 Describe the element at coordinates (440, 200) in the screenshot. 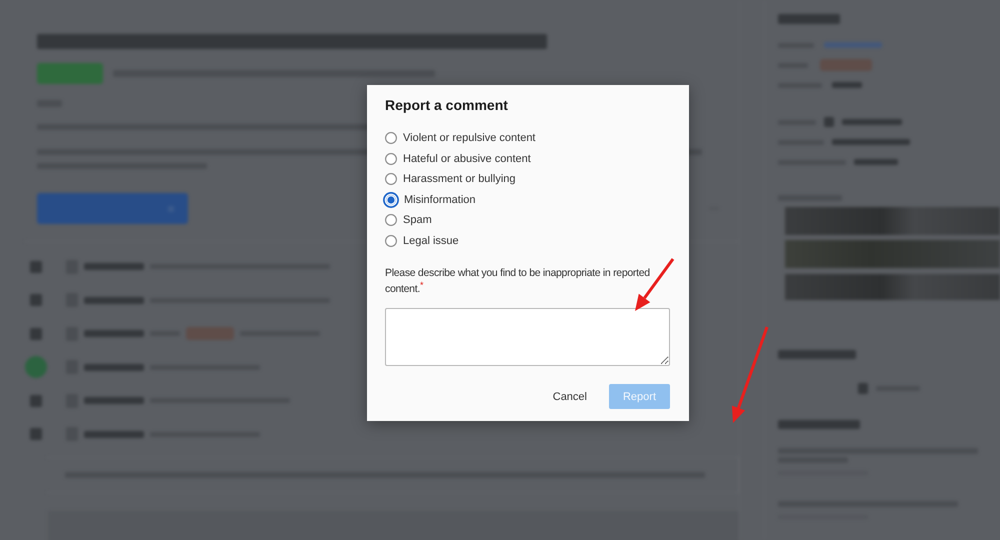

I see `option-label: Misinformation` at that location.